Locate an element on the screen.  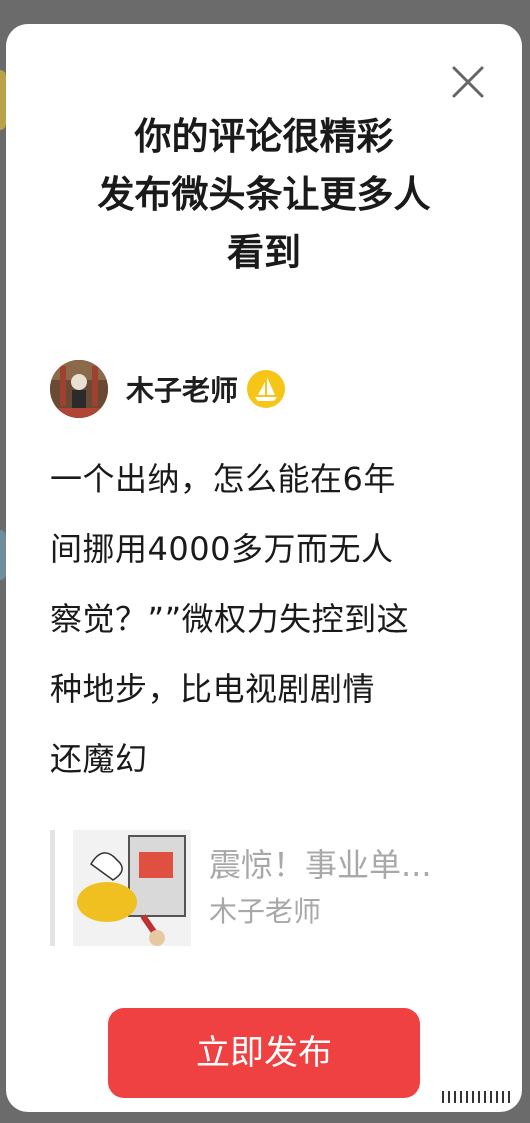
system-nav-indicator is located at coordinates (477, 1097).